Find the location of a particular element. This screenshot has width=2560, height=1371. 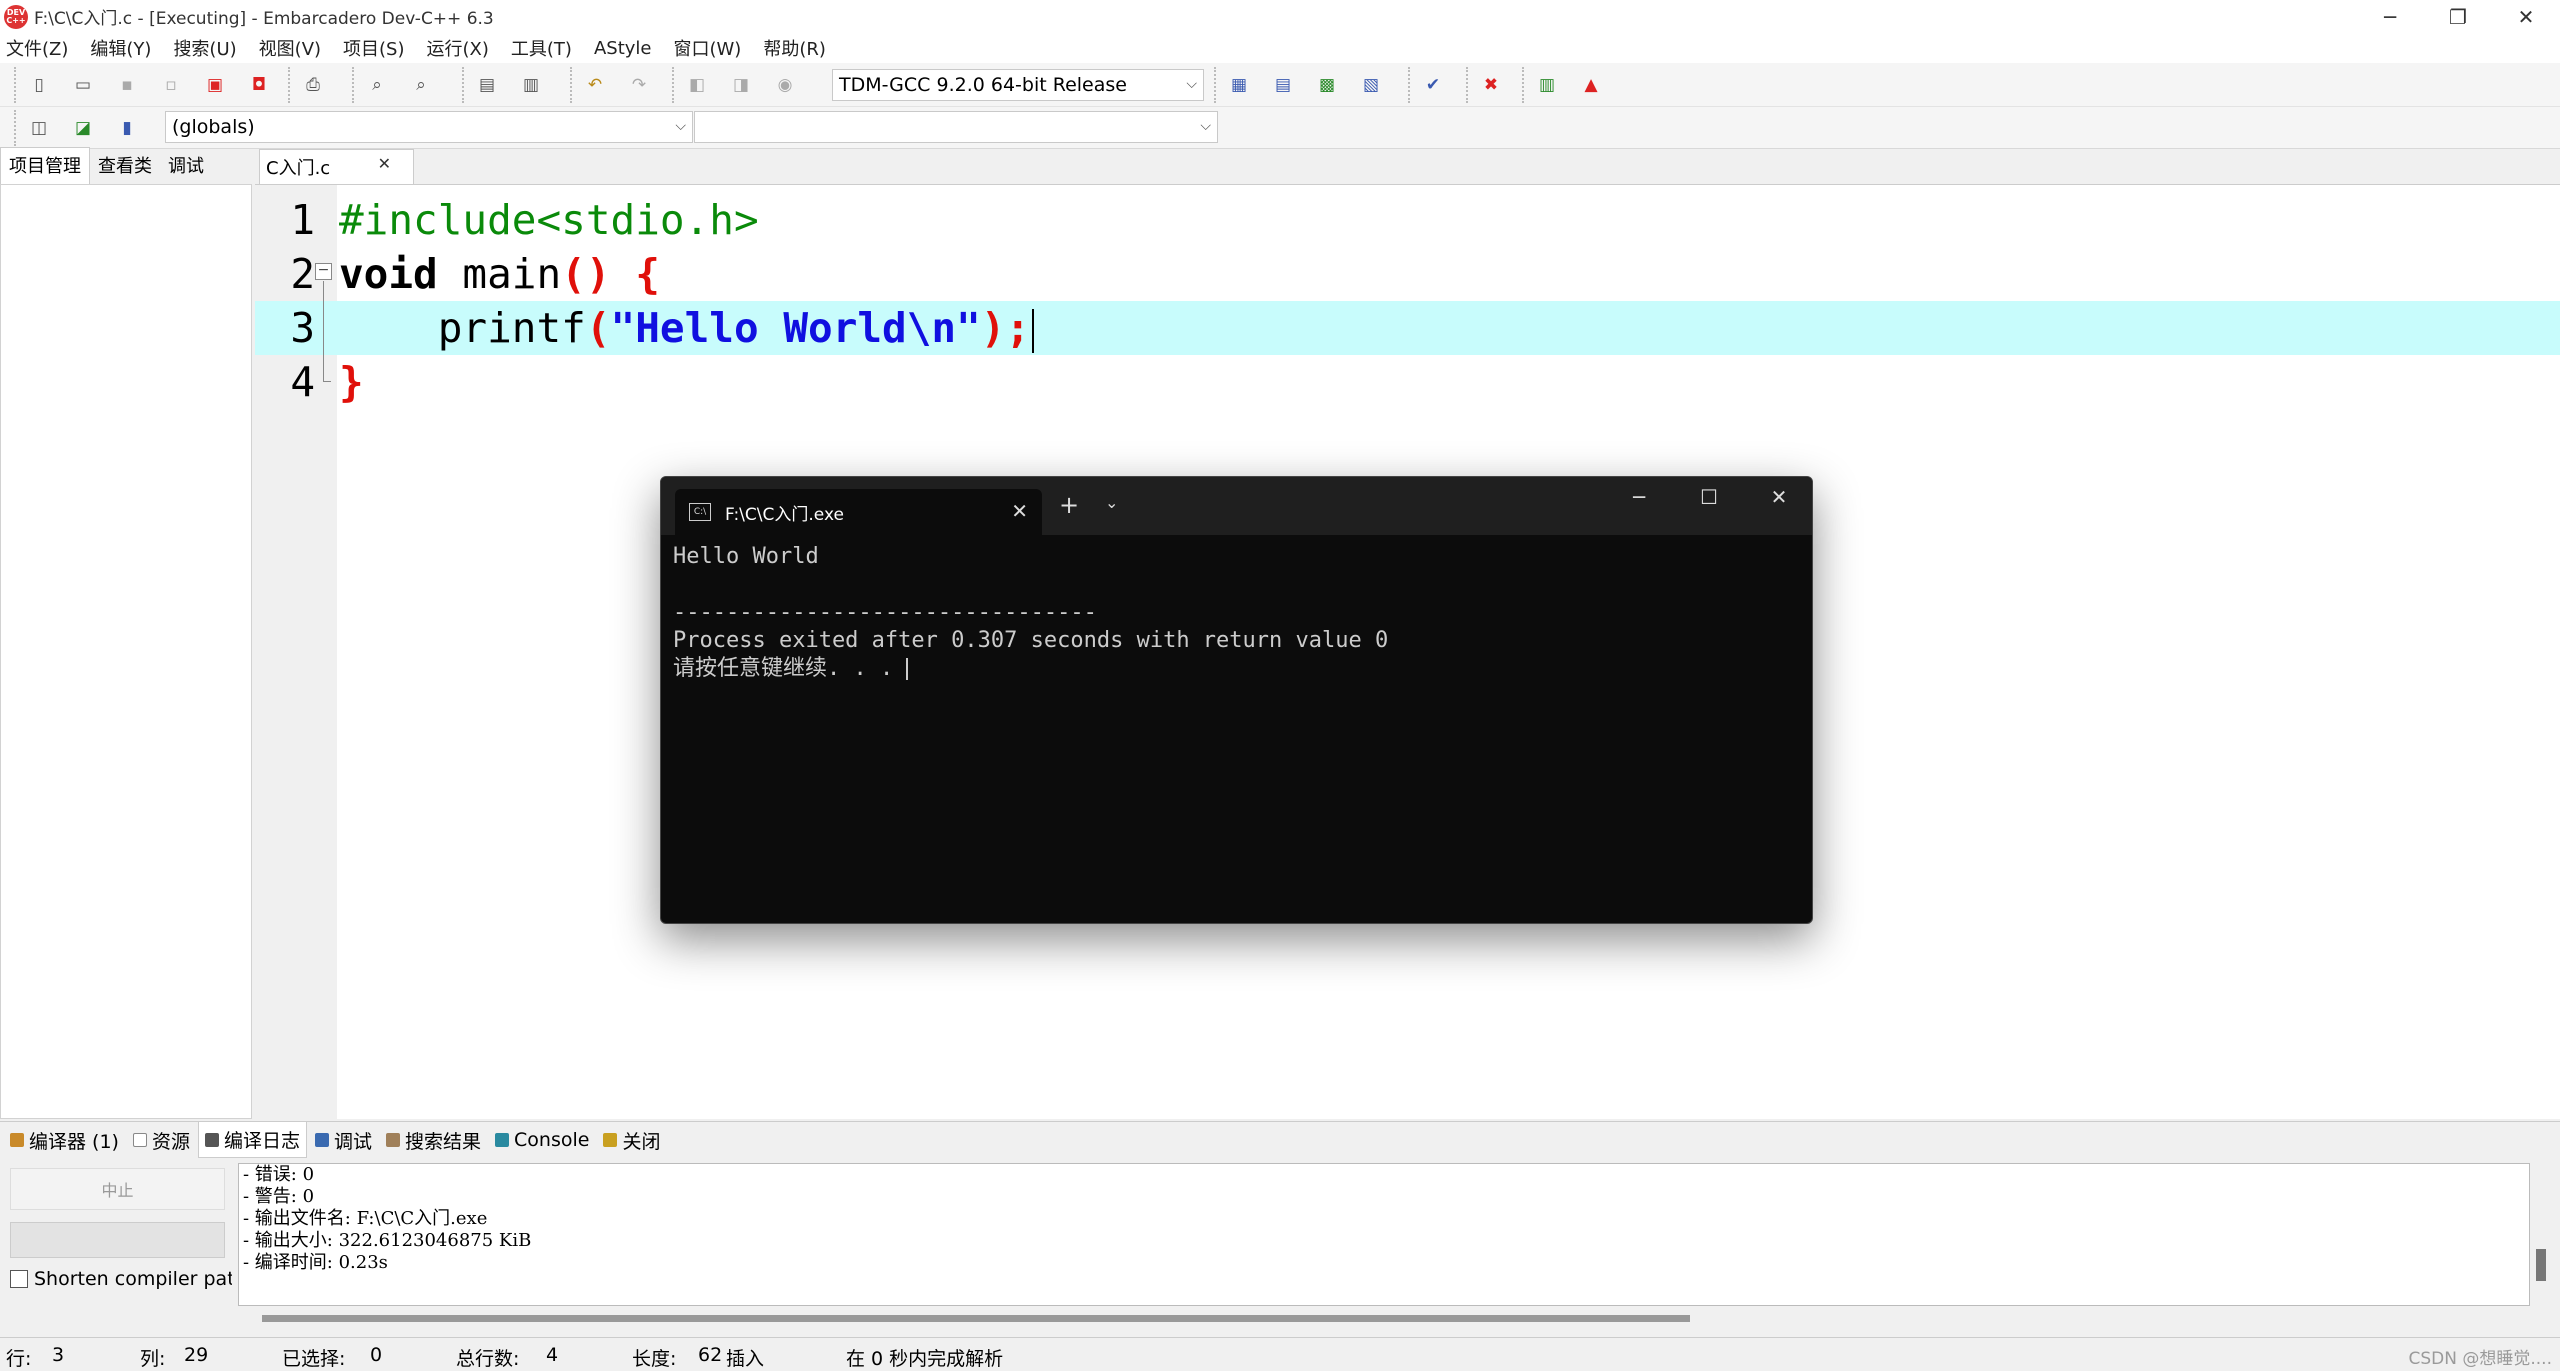

console-tab: C:\ F:\C\C入门.exe ✕ is located at coordinates (858, 512).